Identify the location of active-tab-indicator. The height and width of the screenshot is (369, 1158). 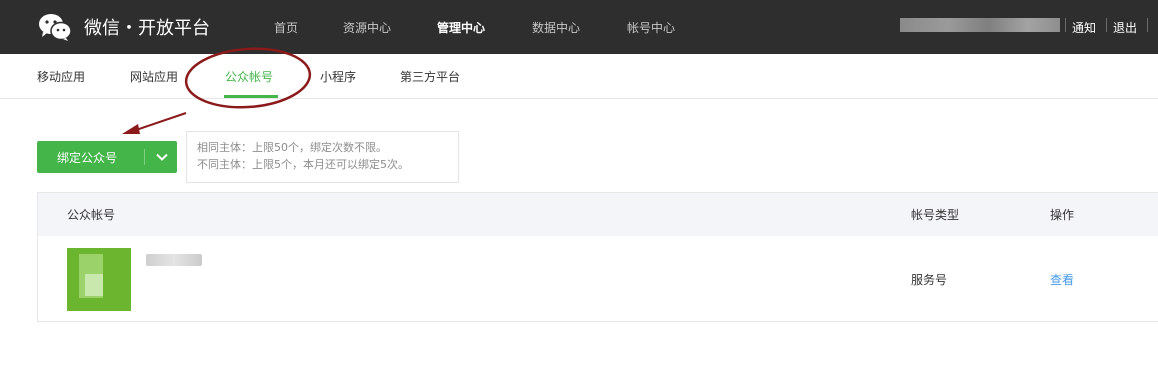
(251, 96).